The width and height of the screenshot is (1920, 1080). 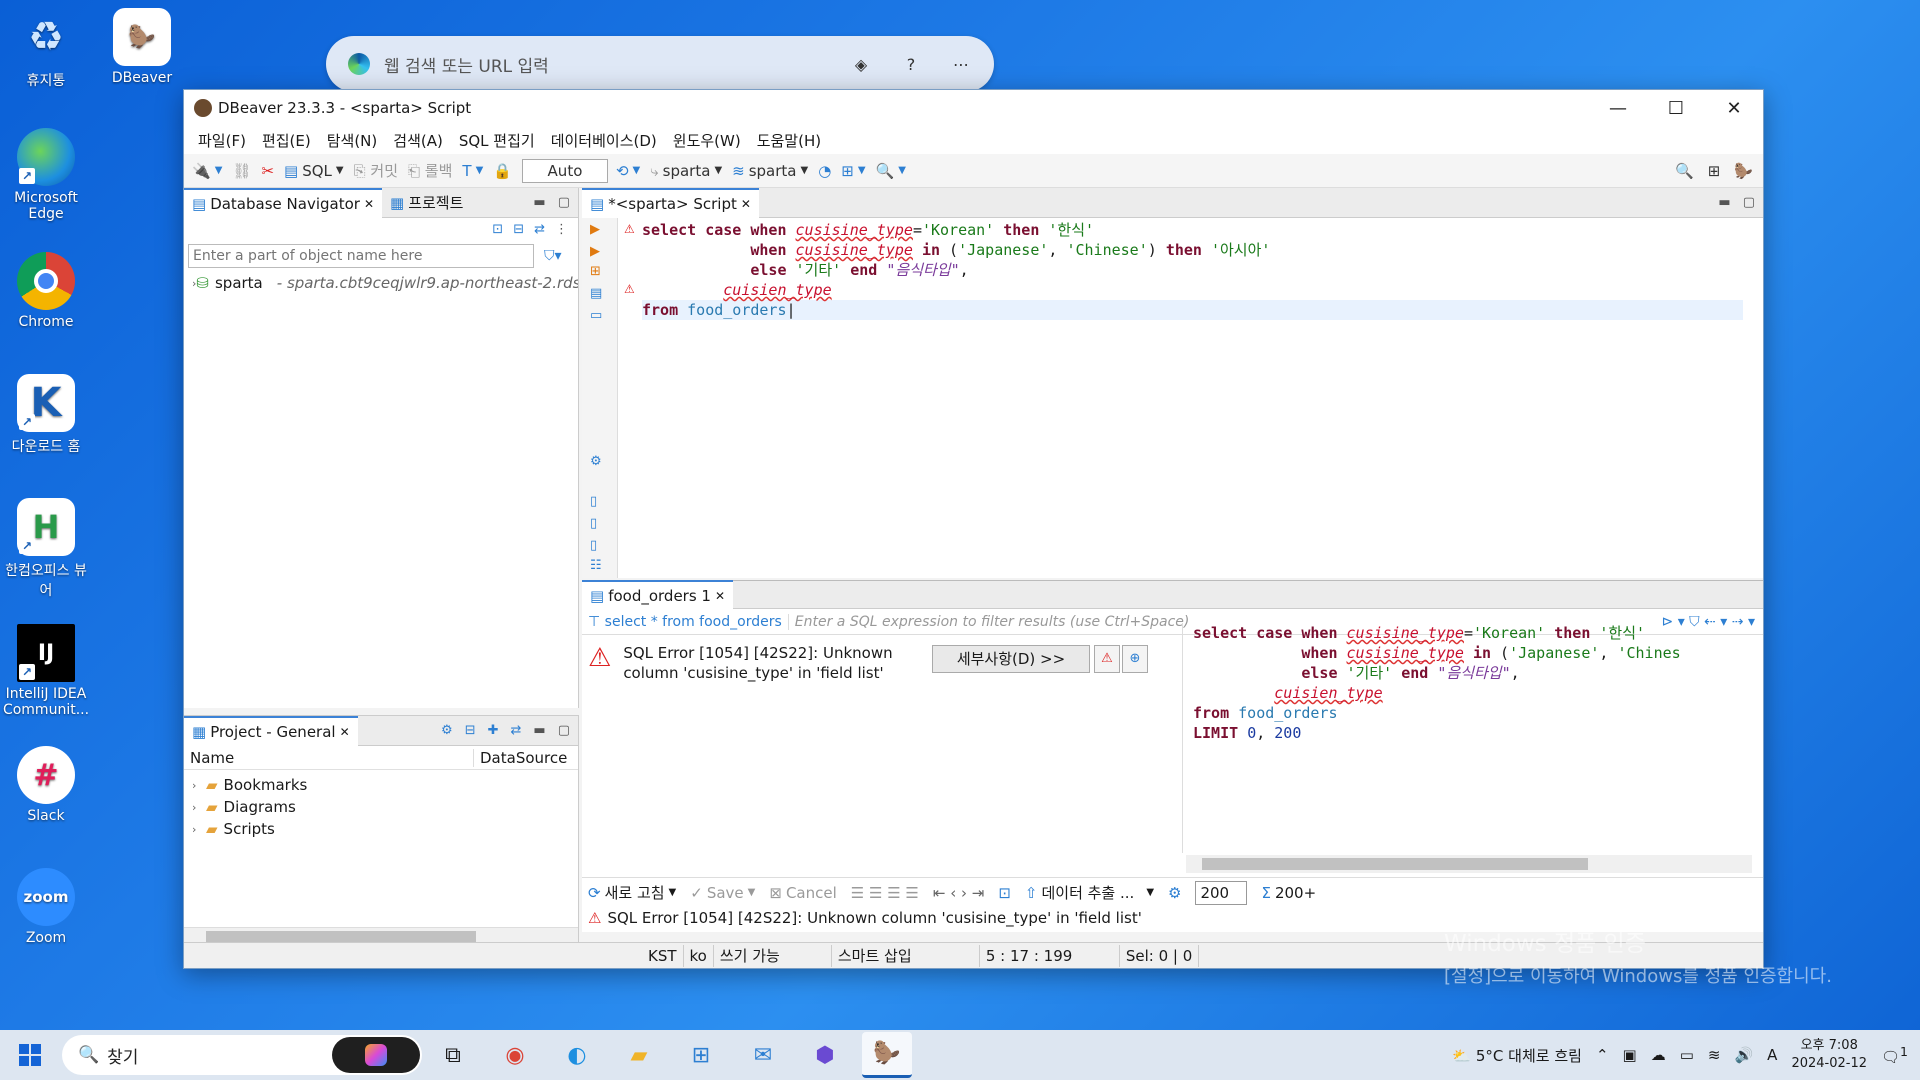 I want to click on project-item-bookmarks: › ▰ Bookmarks, so click(x=381, y=785).